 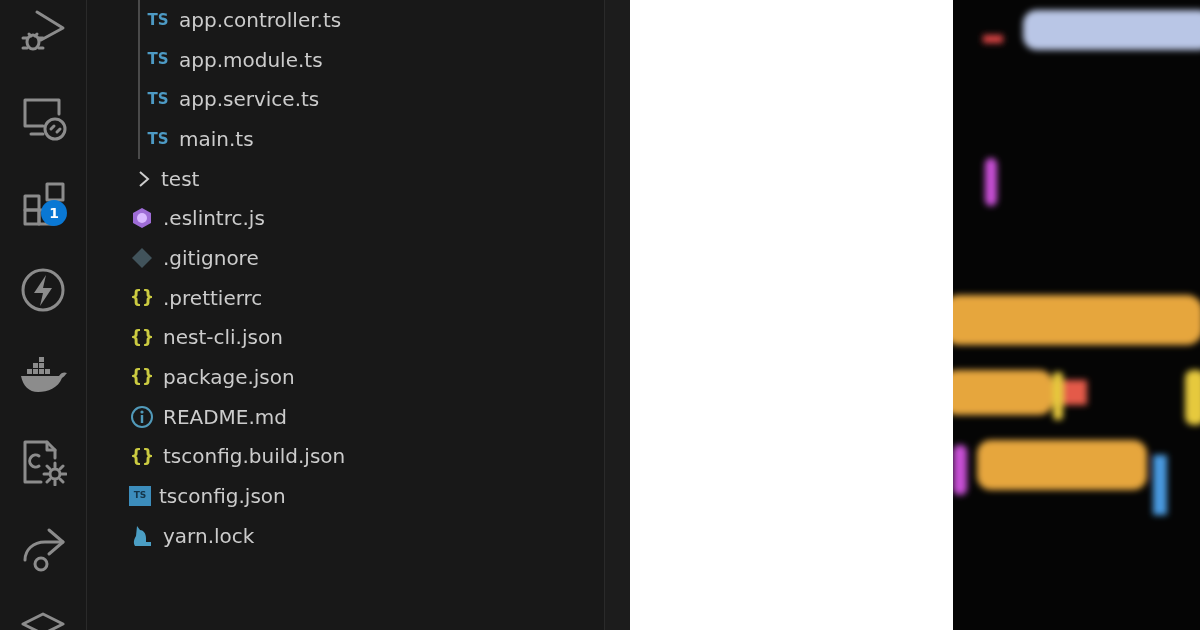 What do you see at coordinates (222, 496) in the screenshot?
I see `file-name: tsconfig.json` at bounding box center [222, 496].